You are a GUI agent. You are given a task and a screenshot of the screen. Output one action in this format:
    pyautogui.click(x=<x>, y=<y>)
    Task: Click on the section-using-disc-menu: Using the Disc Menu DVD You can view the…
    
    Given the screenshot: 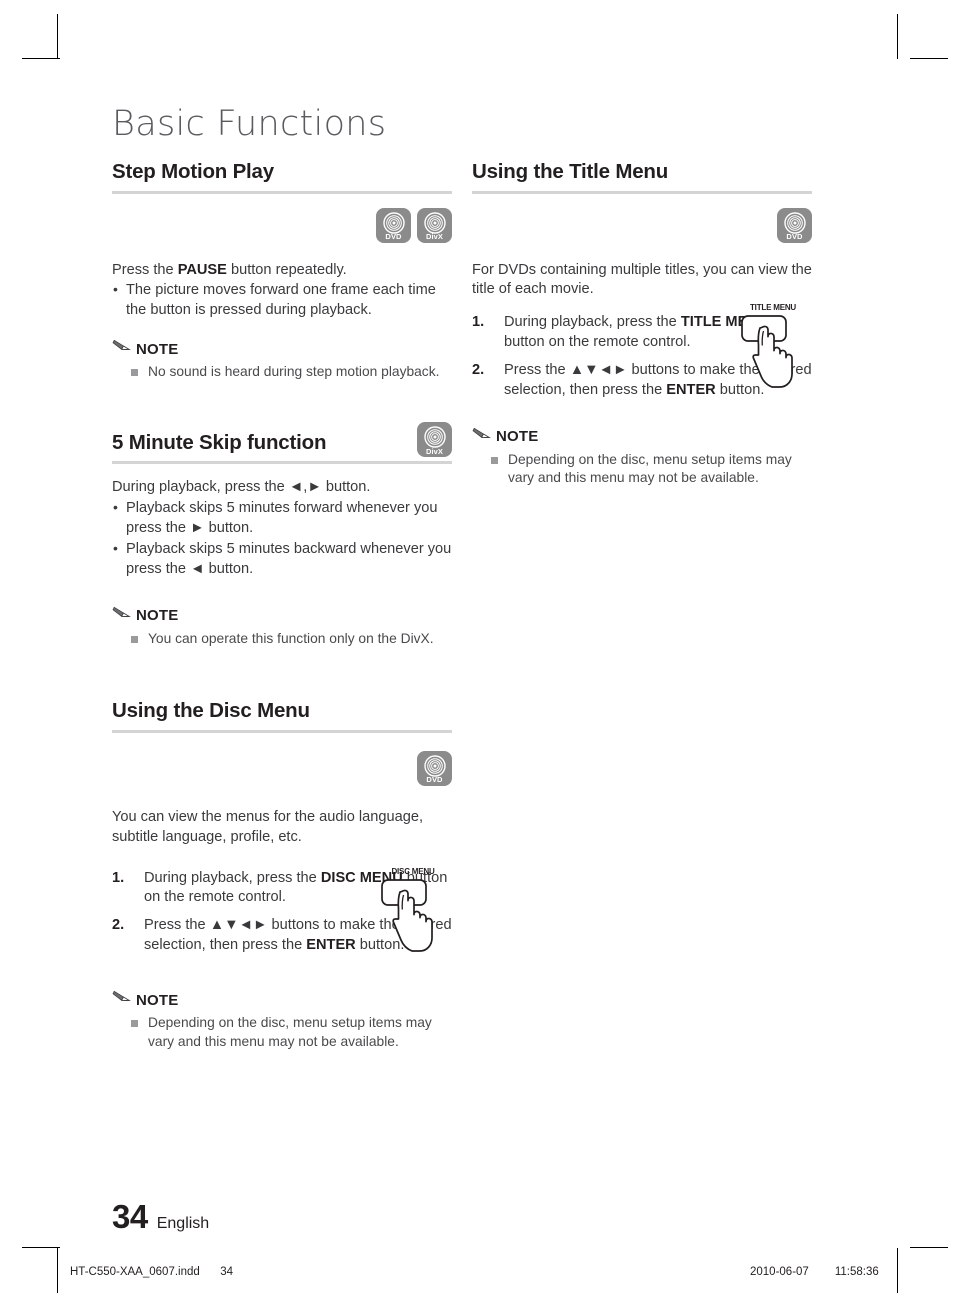 What is the action you would take?
    pyautogui.click(x=282, y=875)
    